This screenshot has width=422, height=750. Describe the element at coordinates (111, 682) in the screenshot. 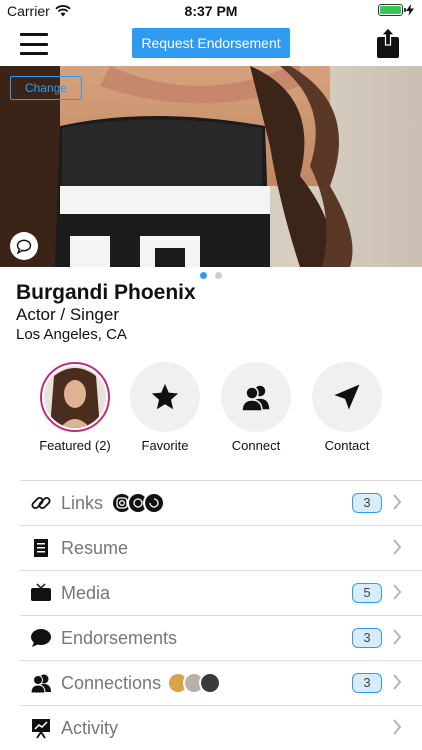

I see `connections-label: Connections` at that location.